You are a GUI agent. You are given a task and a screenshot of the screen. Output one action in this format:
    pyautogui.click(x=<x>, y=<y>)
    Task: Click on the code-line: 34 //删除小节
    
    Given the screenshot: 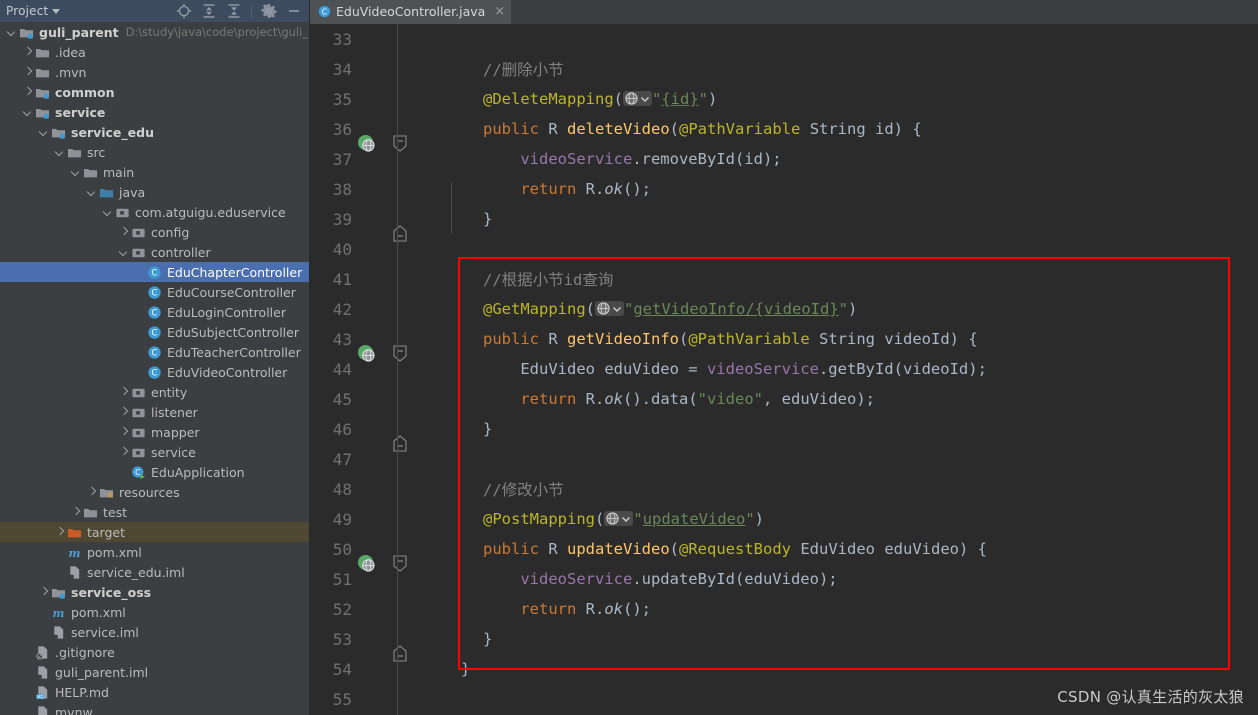 What is the action you would take?
    pyautogui.click(x=784, y=69)
    